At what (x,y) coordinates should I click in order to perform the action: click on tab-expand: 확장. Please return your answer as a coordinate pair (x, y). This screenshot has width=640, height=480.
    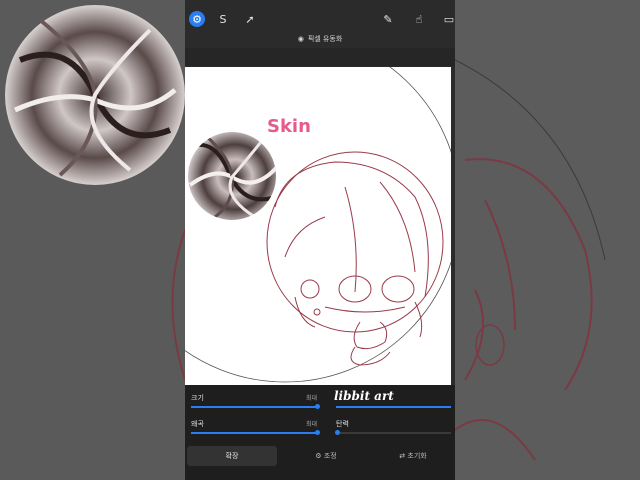
    Looking at the image, I should click on (232, 456).